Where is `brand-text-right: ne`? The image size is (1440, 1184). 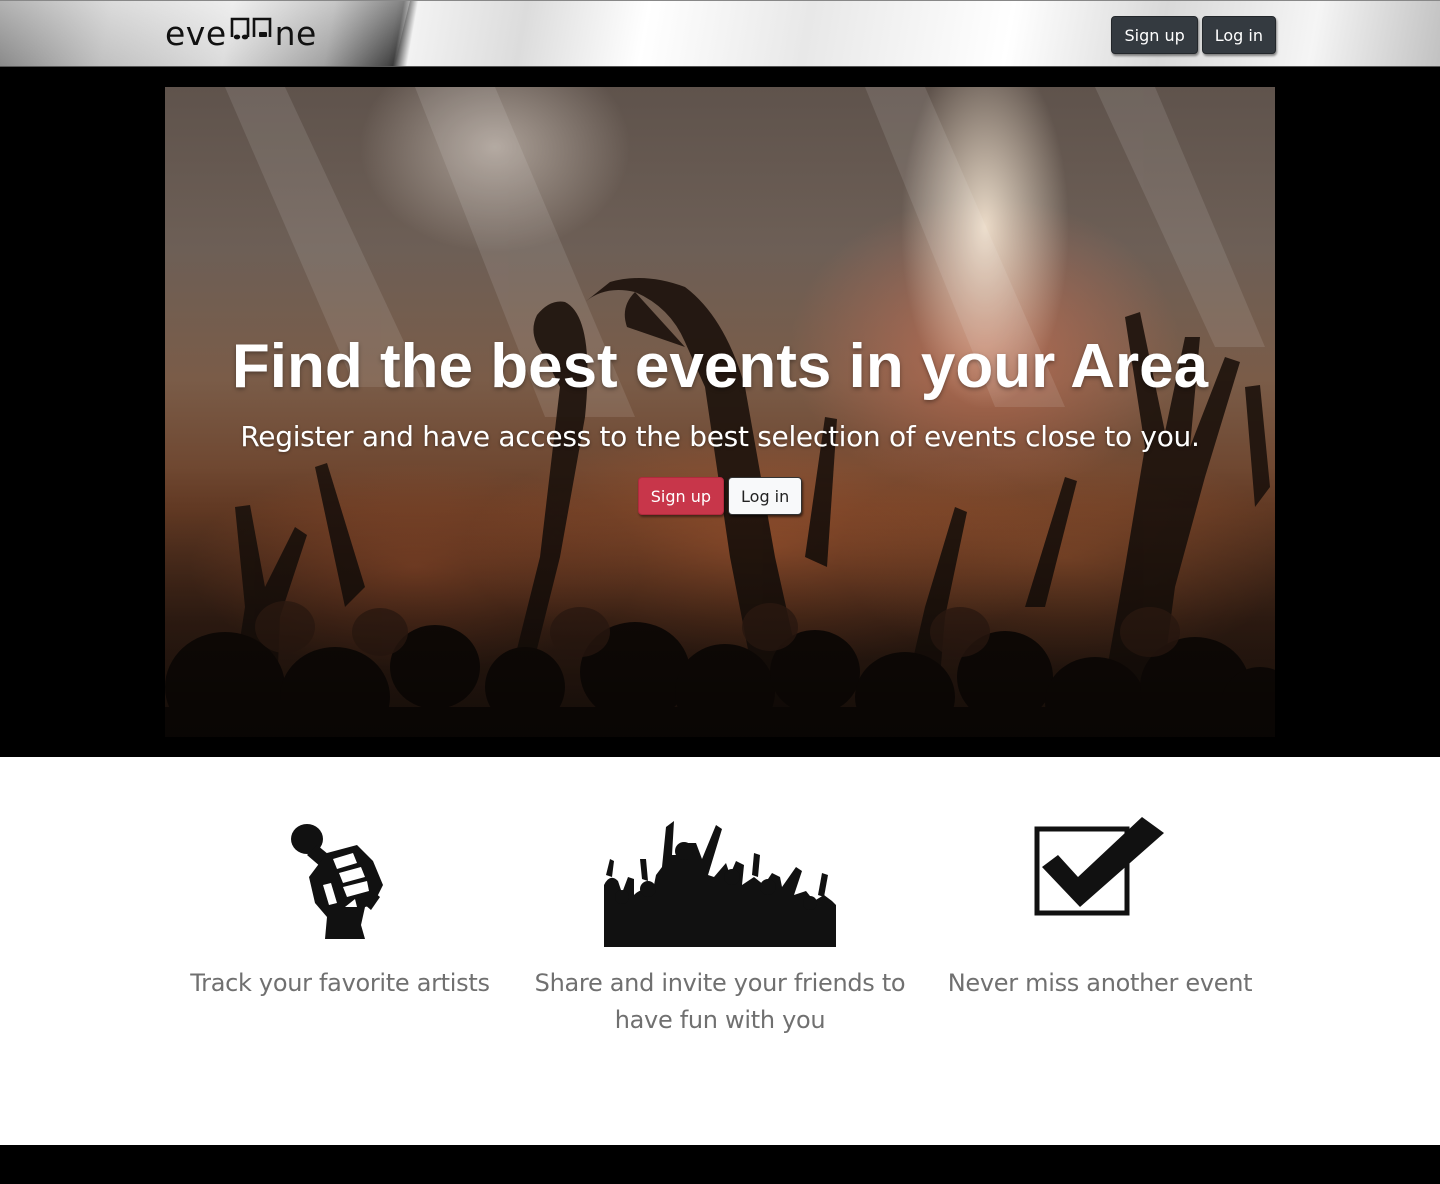
brand-text-right: ne is located at coordinates (295, 33).